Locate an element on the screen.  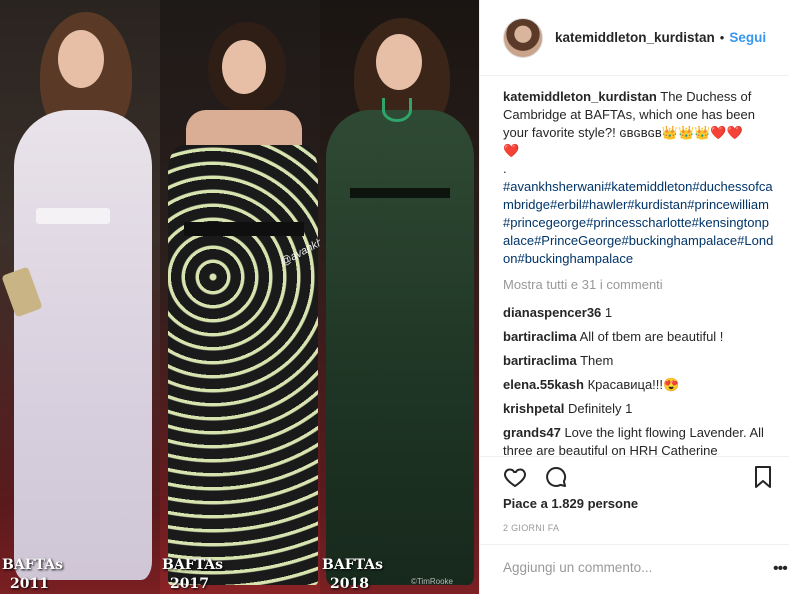
follow-button: Segui is located at coordinates (747, 37).